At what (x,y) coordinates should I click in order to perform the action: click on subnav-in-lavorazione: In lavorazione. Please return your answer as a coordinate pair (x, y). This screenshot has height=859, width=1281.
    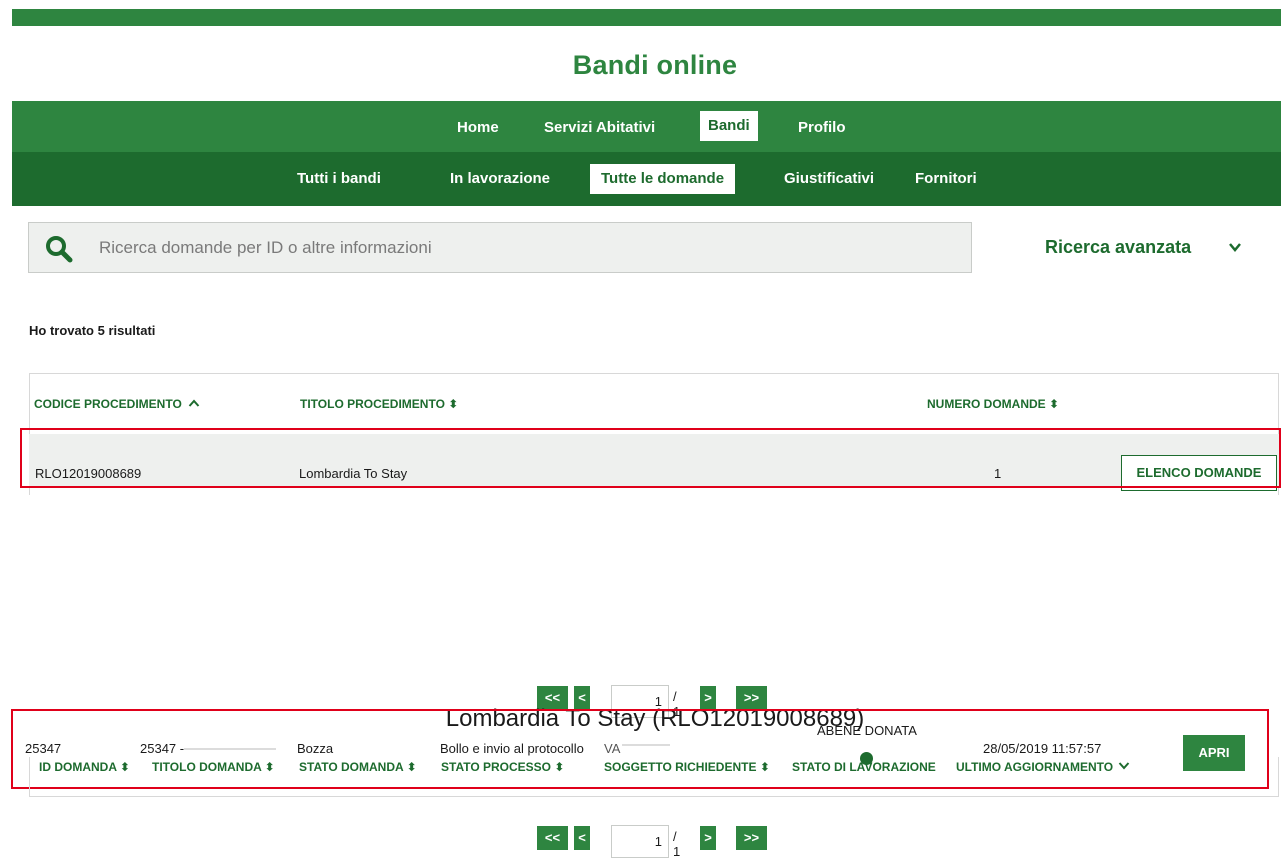
    Looking at the image, I should click on (500, 179).